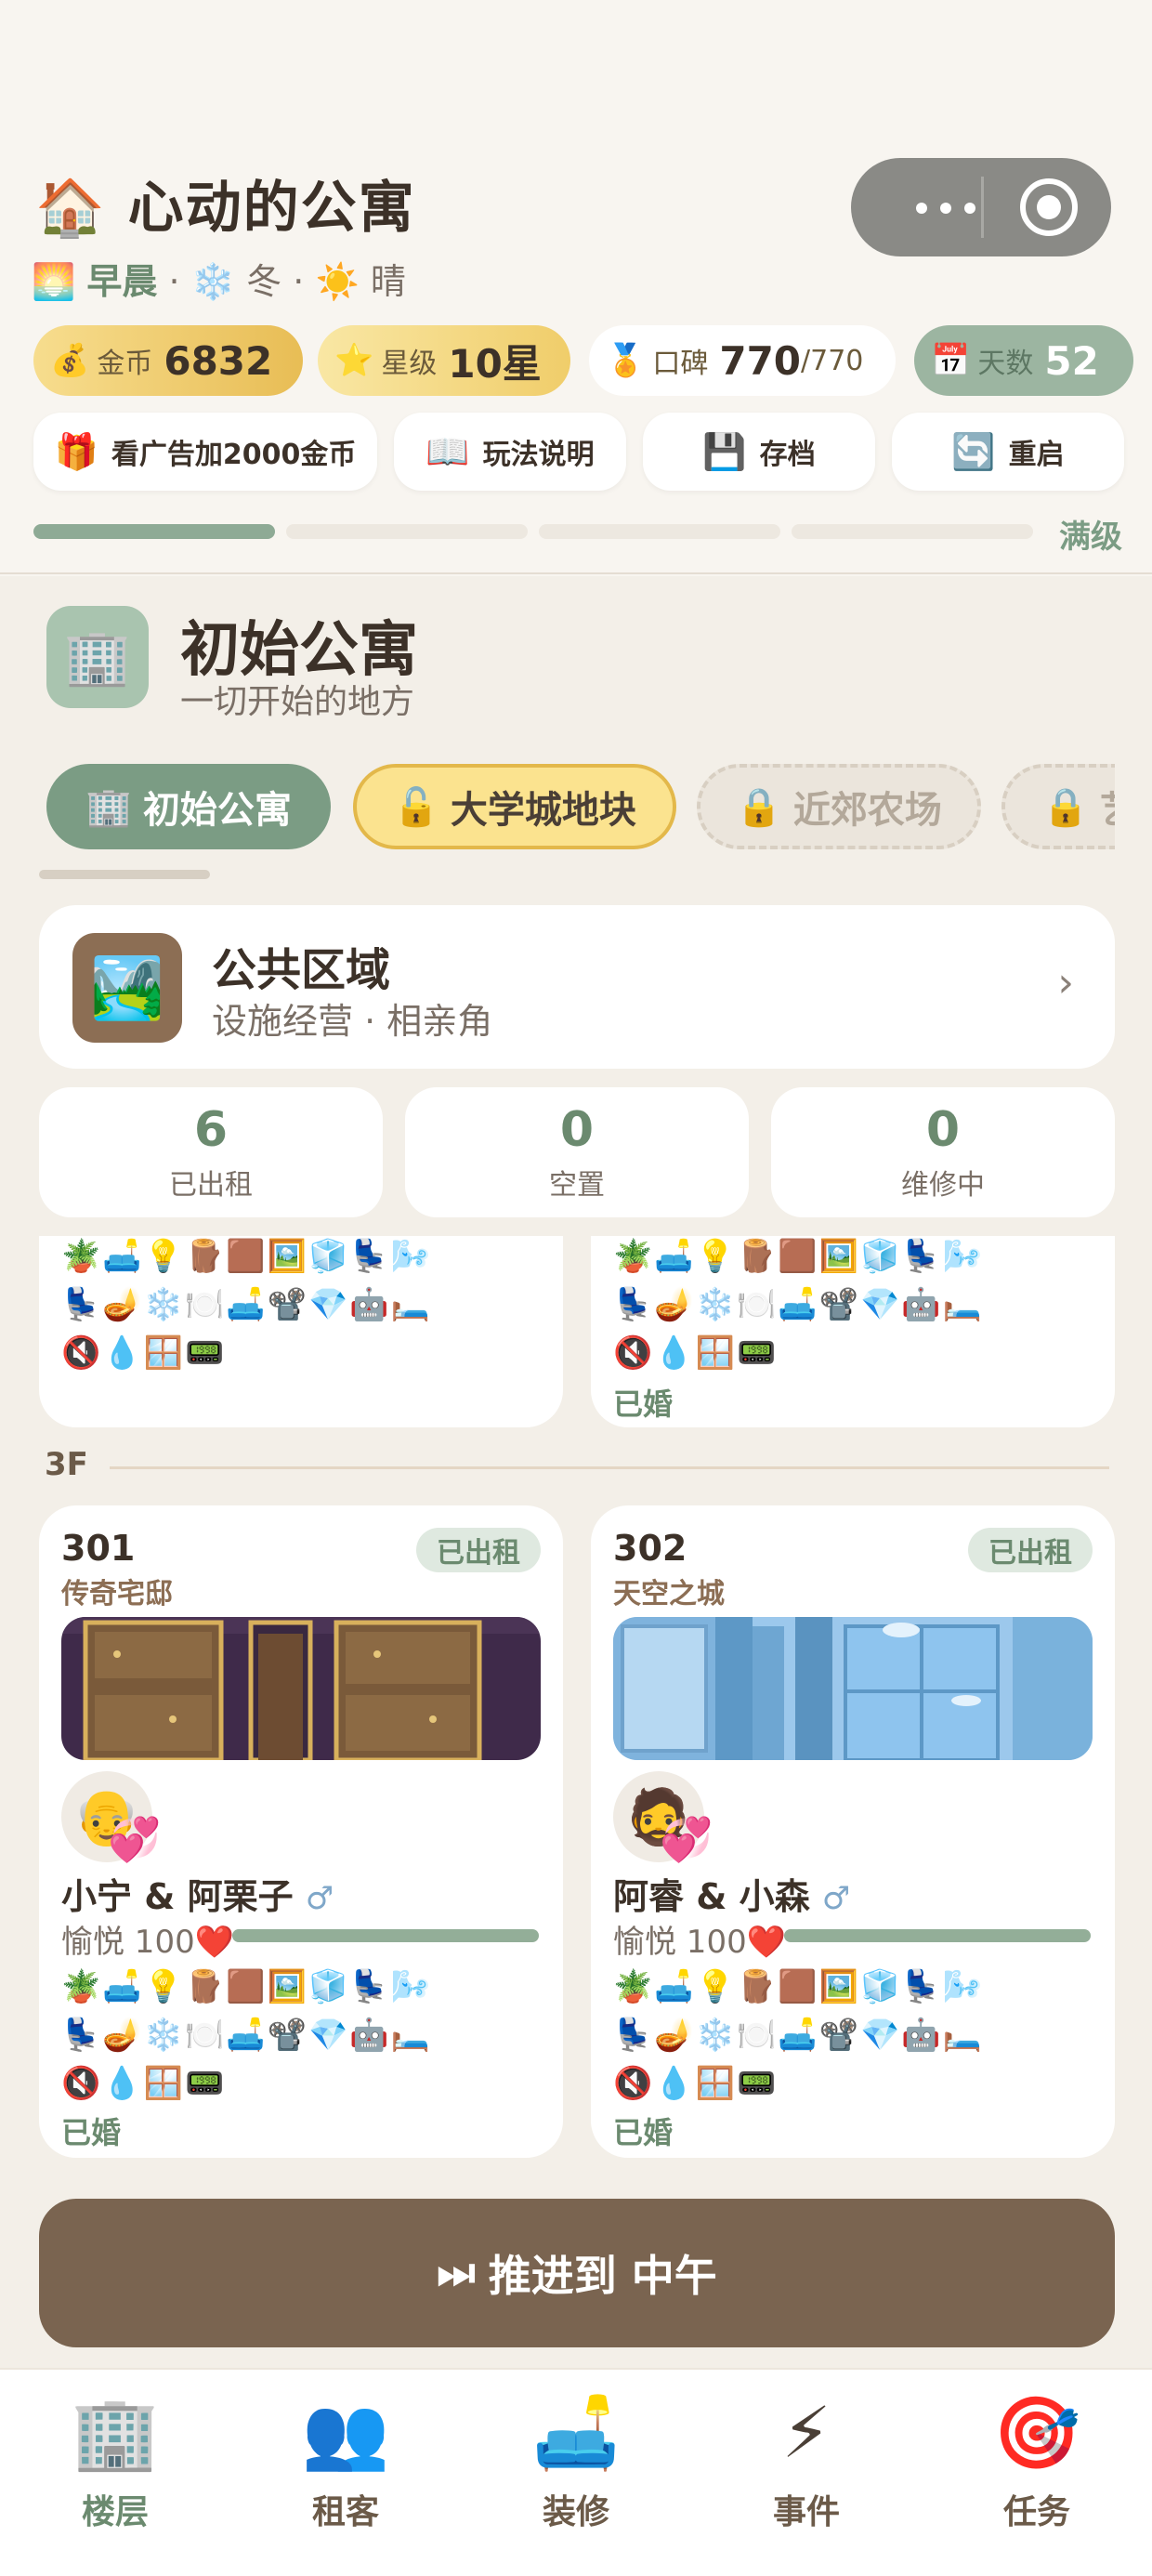  Describe the element at coordinates (205, 452) in the screenshot. I see `watch-ad-button: 🎁 看广告加2000金币` at that location.